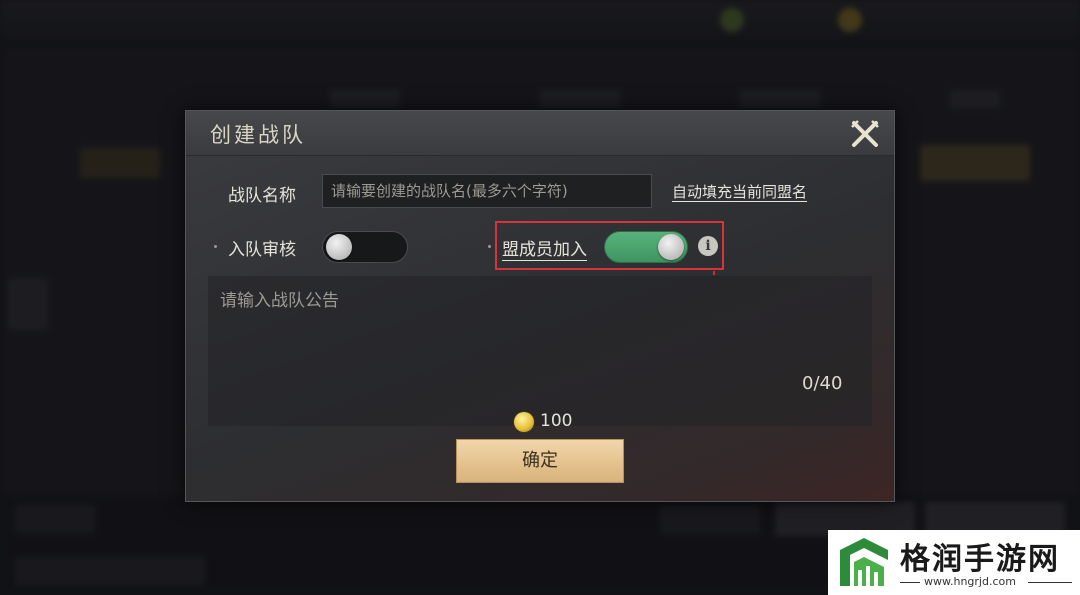 The width and height of the screenshot is (1080, 595). Describe the element at coordinates (609, 245) in the screenshot. I see `red-highlight-box` at that location.